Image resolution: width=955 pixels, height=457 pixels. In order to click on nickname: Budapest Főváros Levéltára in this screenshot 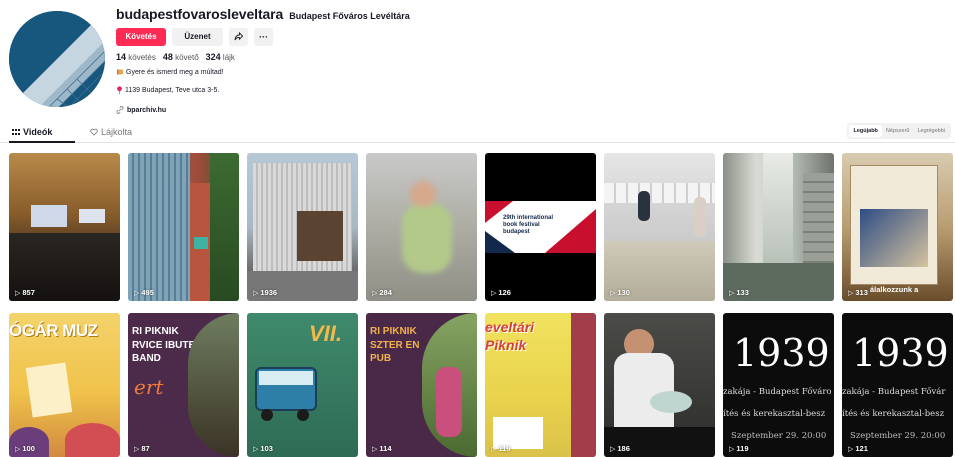, I will do `click(349, 16)`.